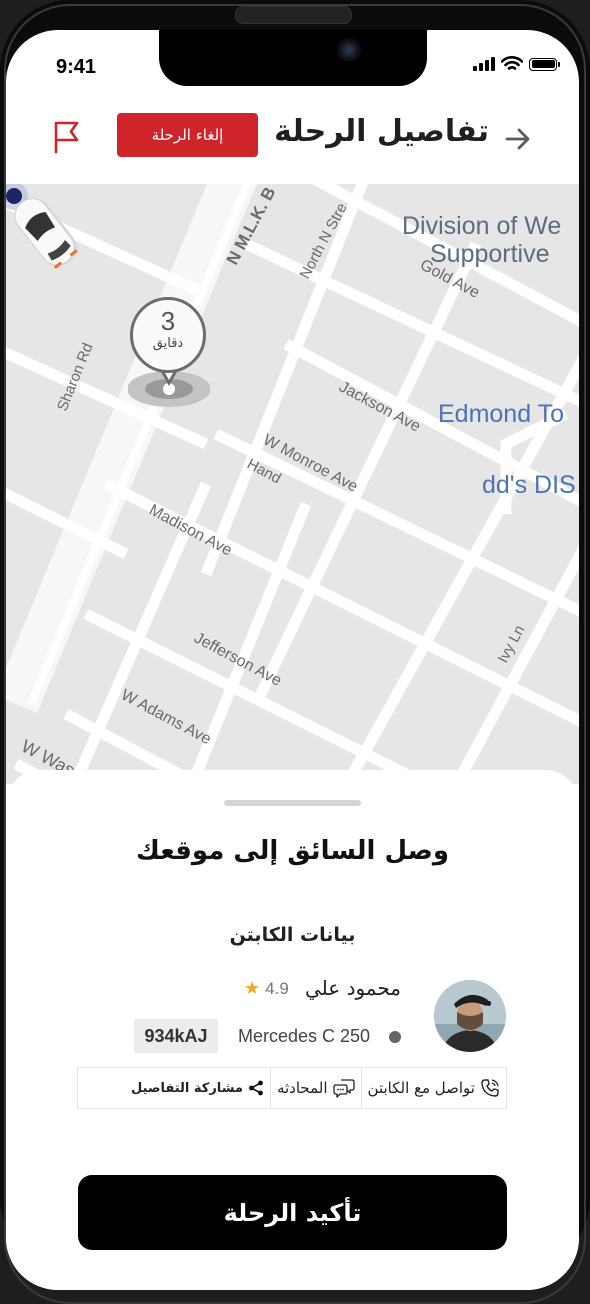 The width and height of the screenshot is (590, 1304). Describe the element at coordinates (490, 254) in the screenshot. I see `poi-label: Supportive` at that location.